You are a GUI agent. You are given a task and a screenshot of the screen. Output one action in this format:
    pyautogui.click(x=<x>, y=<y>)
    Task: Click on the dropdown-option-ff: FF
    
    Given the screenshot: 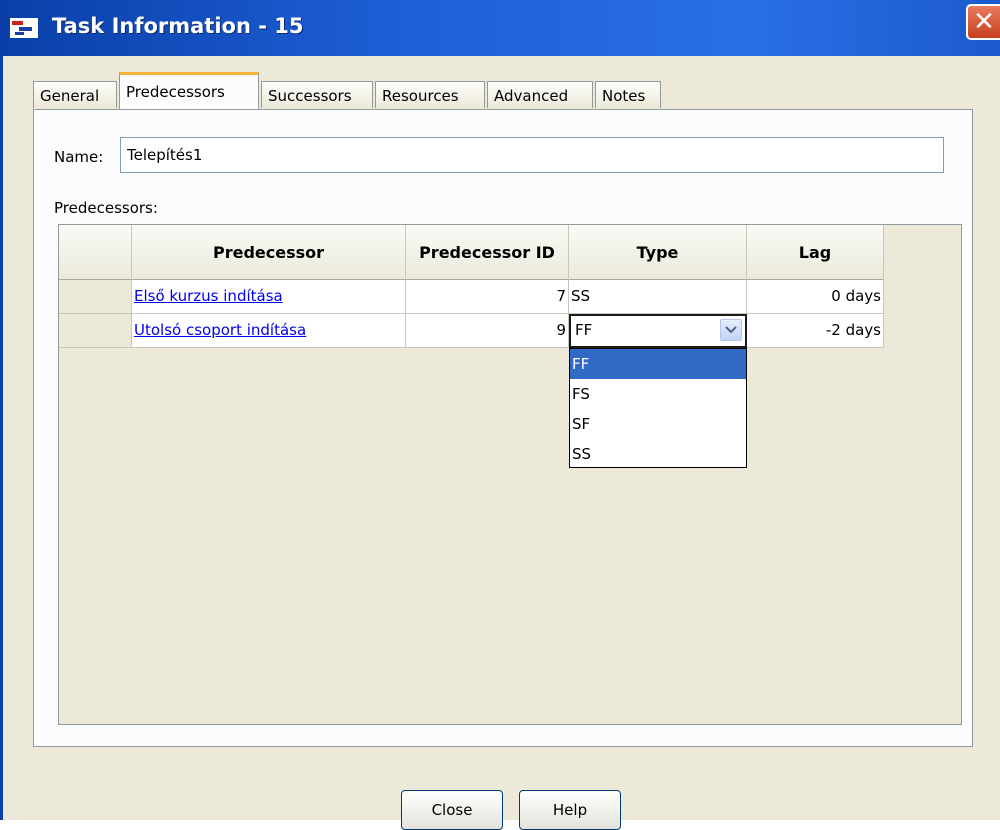 What is the action you would take?
    pyautogui.click(x=658, y=364)
    